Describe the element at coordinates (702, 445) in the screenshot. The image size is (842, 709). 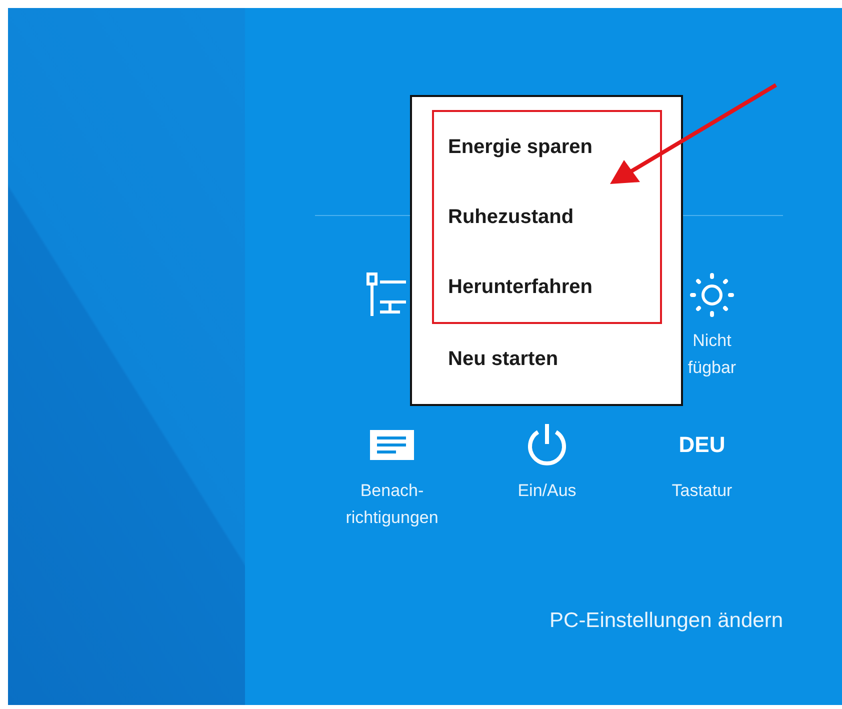
I see `language-indicator: DEU` at that location.